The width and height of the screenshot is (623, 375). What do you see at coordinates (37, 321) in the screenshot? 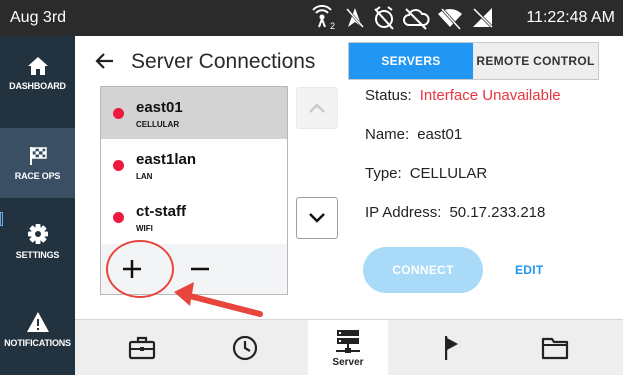
I see `warning-icon` at bounding box center [37, 321].